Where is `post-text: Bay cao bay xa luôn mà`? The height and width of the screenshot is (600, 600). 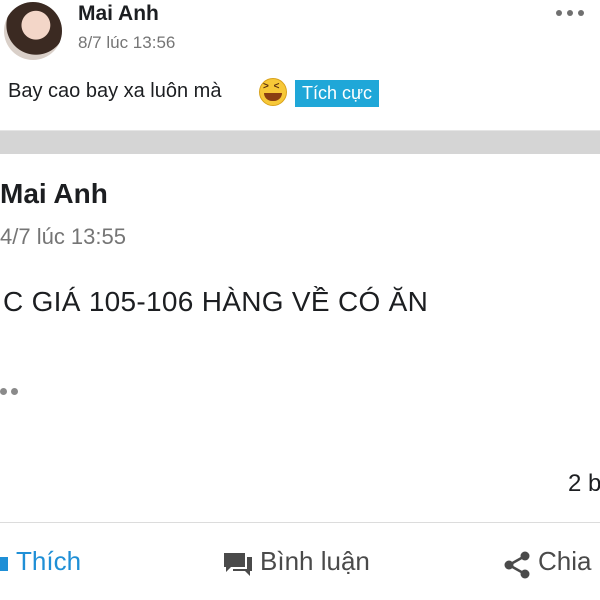 post-text: Bay cao bay xa luôn mà is located at coordinates (115, 91).